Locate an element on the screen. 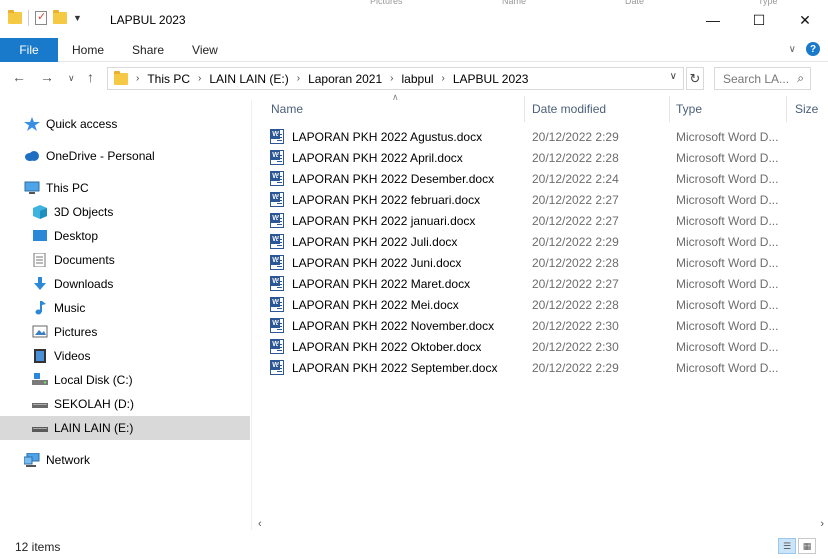 This screenshot has width=828, height=559. column-header-date: Date modified is located at coordinates (569, 109).